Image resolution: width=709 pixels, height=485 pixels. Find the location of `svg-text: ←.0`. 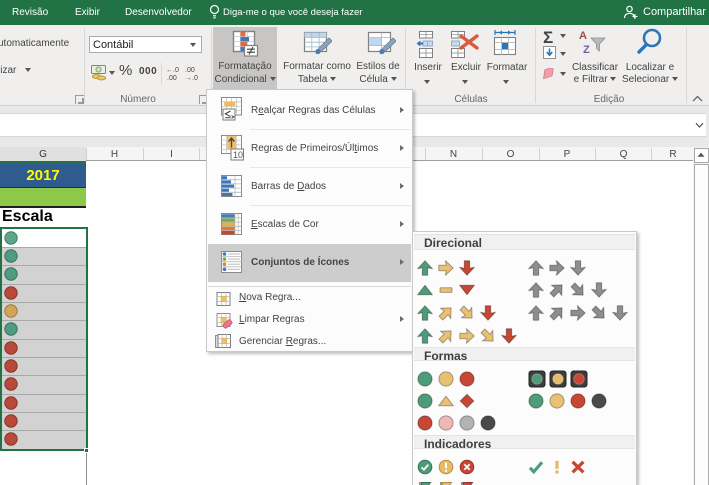

svg-text: ←.0 is located at coordinates (172, 70).